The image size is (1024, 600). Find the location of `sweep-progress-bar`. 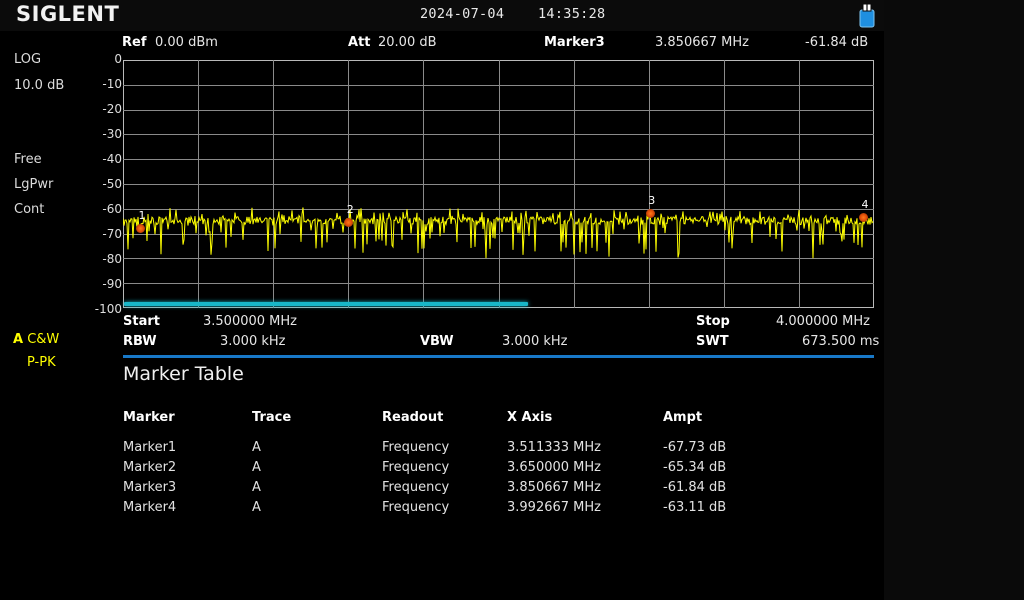

sweep-progress-bar is located at coordinates (326, 304).